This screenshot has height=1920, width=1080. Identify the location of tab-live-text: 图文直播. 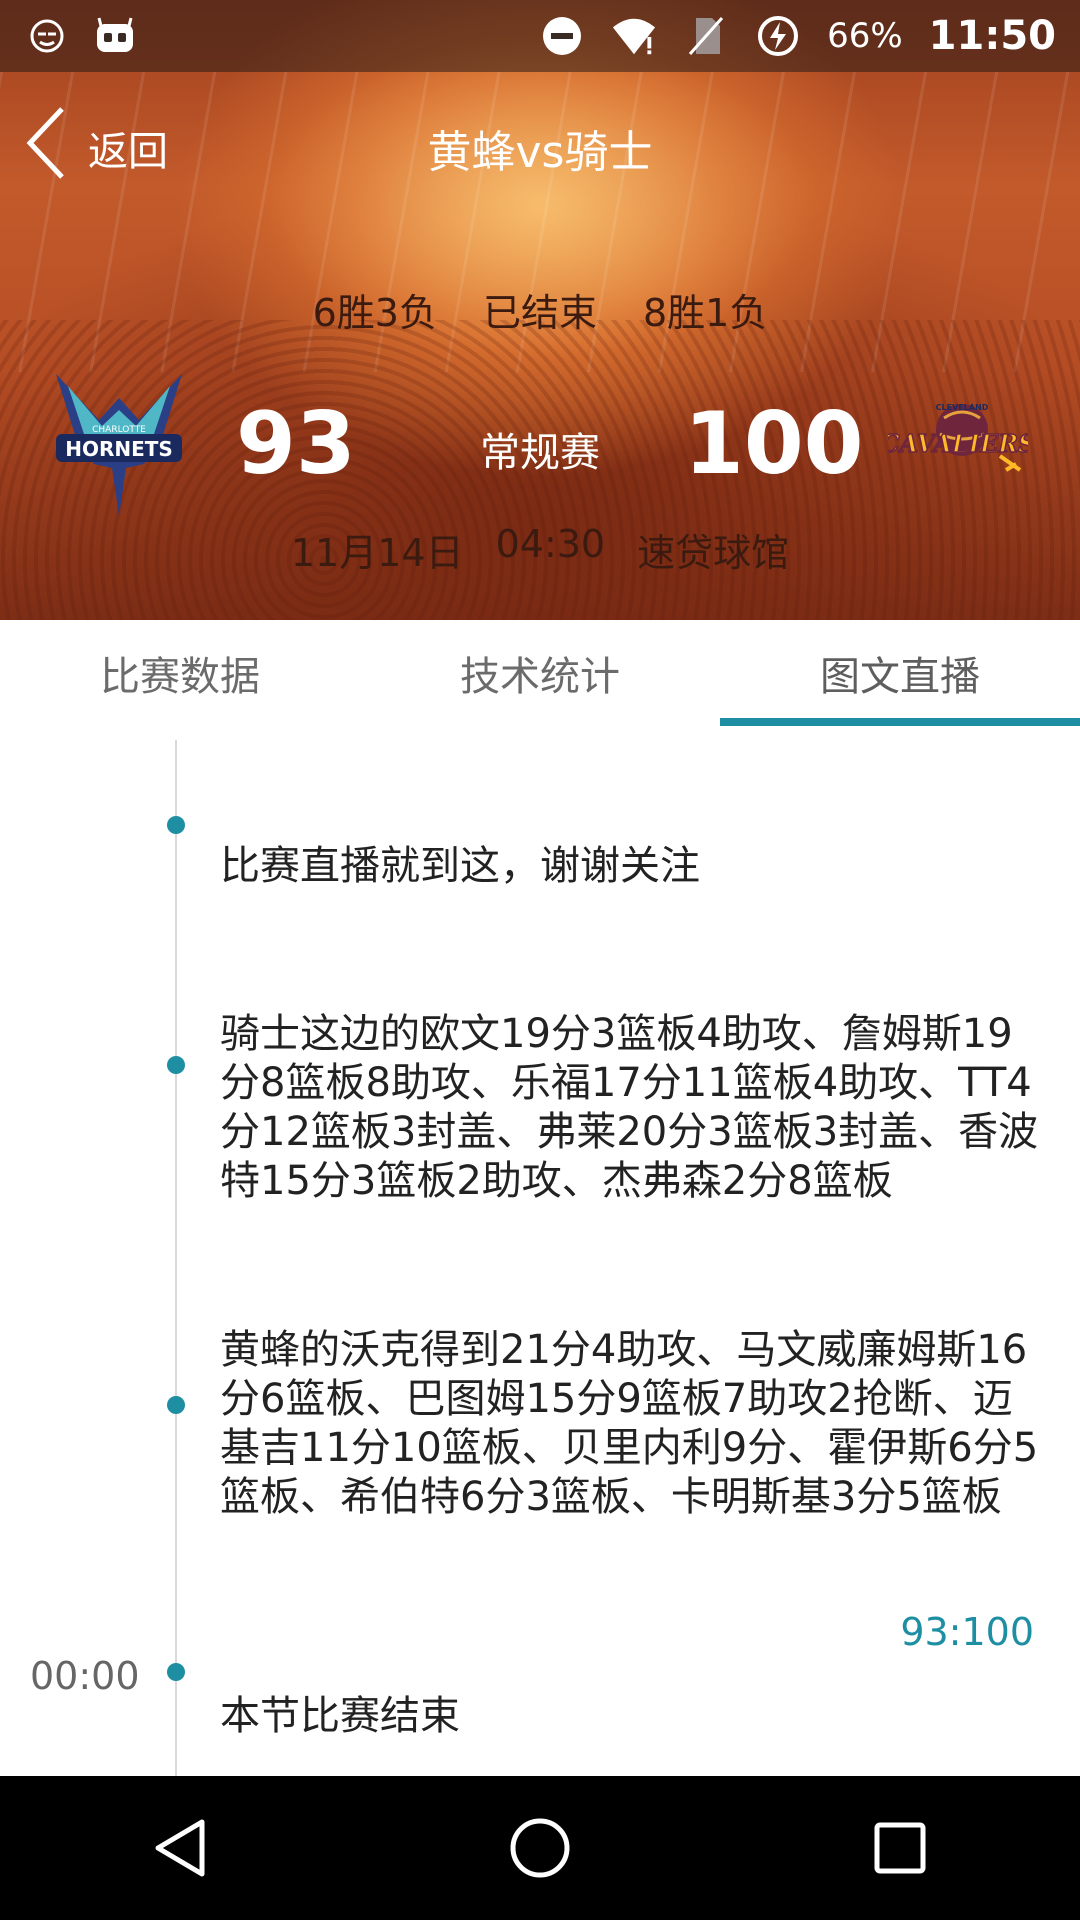
(900, 673).